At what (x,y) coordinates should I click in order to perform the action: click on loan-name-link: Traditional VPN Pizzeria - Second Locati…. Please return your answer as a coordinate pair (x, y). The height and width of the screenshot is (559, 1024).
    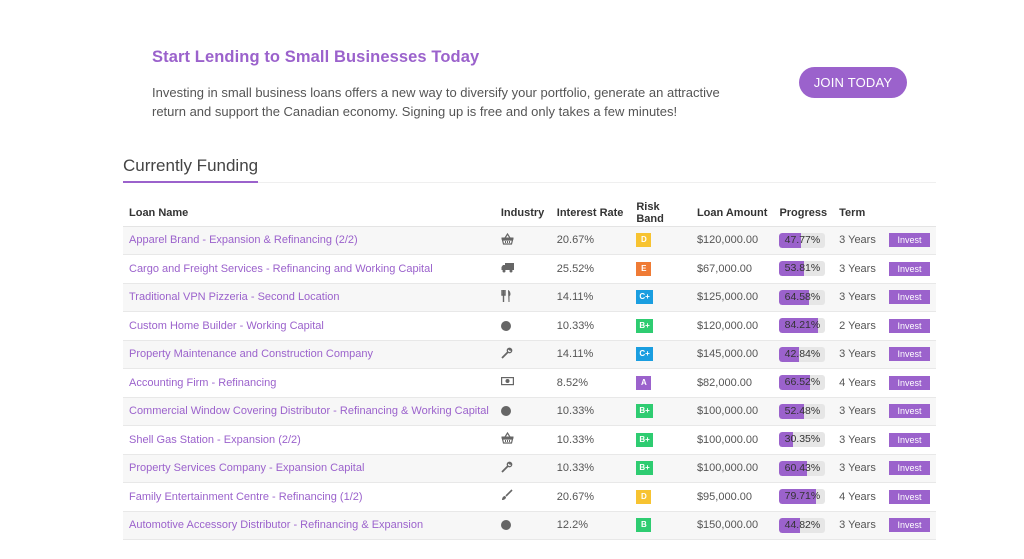
    Looking at the image, I should click on (234, 297).